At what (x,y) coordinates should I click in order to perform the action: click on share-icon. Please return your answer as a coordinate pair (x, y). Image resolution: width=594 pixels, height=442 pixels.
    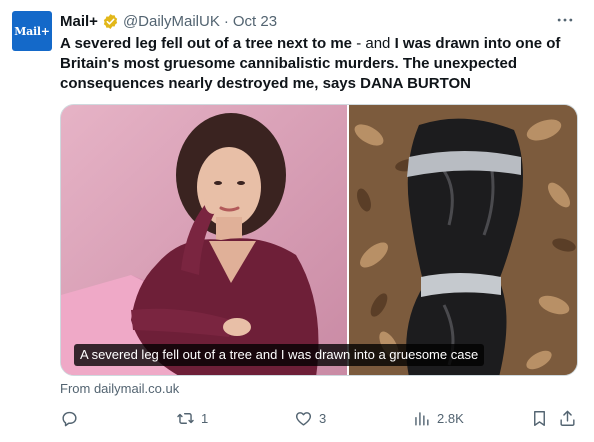
    Looking at the image, I should click on (567, 418).